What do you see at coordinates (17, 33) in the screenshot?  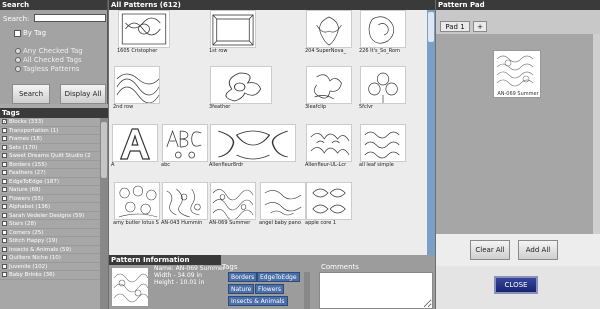 I see `checkbox-icon` at bounding box center [17, 33].